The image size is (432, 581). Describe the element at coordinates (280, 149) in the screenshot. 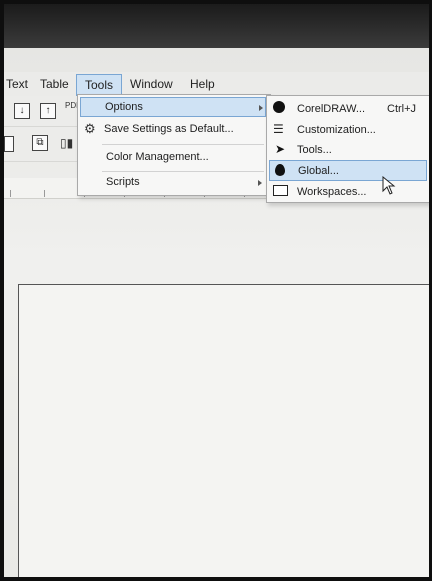

I see `pointer-icon: ➤` at that location.